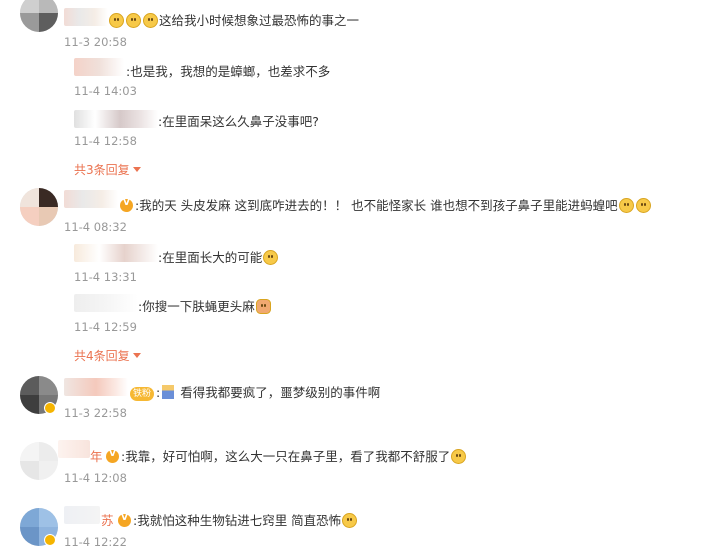 Image resolution: width=701 pixels, height=556 pixels. I want to click on expand-replies-link: 共4条回复, so click(107, 355).